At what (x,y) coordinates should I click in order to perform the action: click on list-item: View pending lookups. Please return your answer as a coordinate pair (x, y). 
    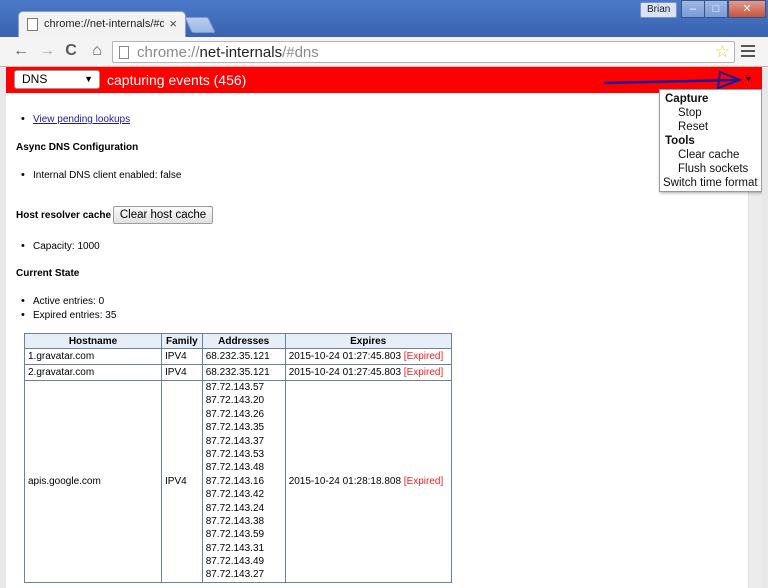
    Looking at the image, I should click on (75, 119).